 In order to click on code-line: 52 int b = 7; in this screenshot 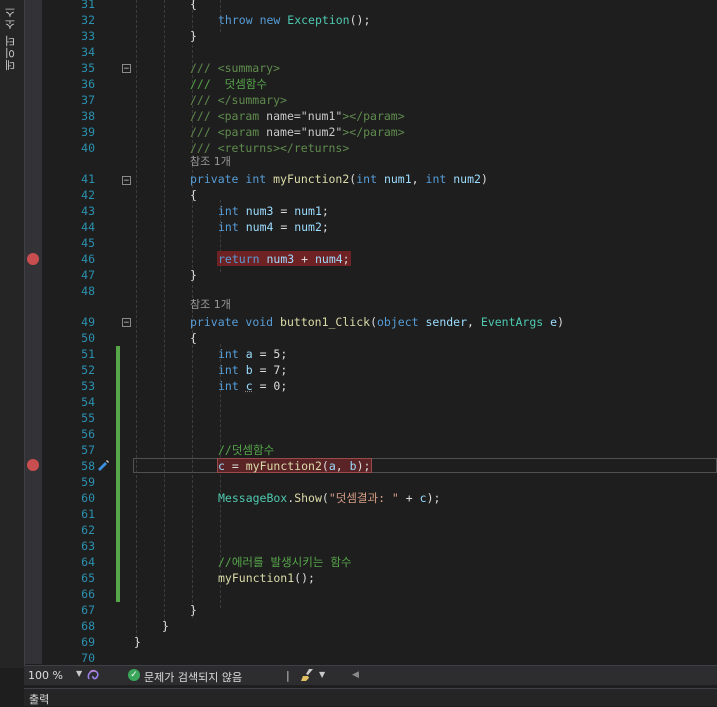, I will do `click(184, 370)`.